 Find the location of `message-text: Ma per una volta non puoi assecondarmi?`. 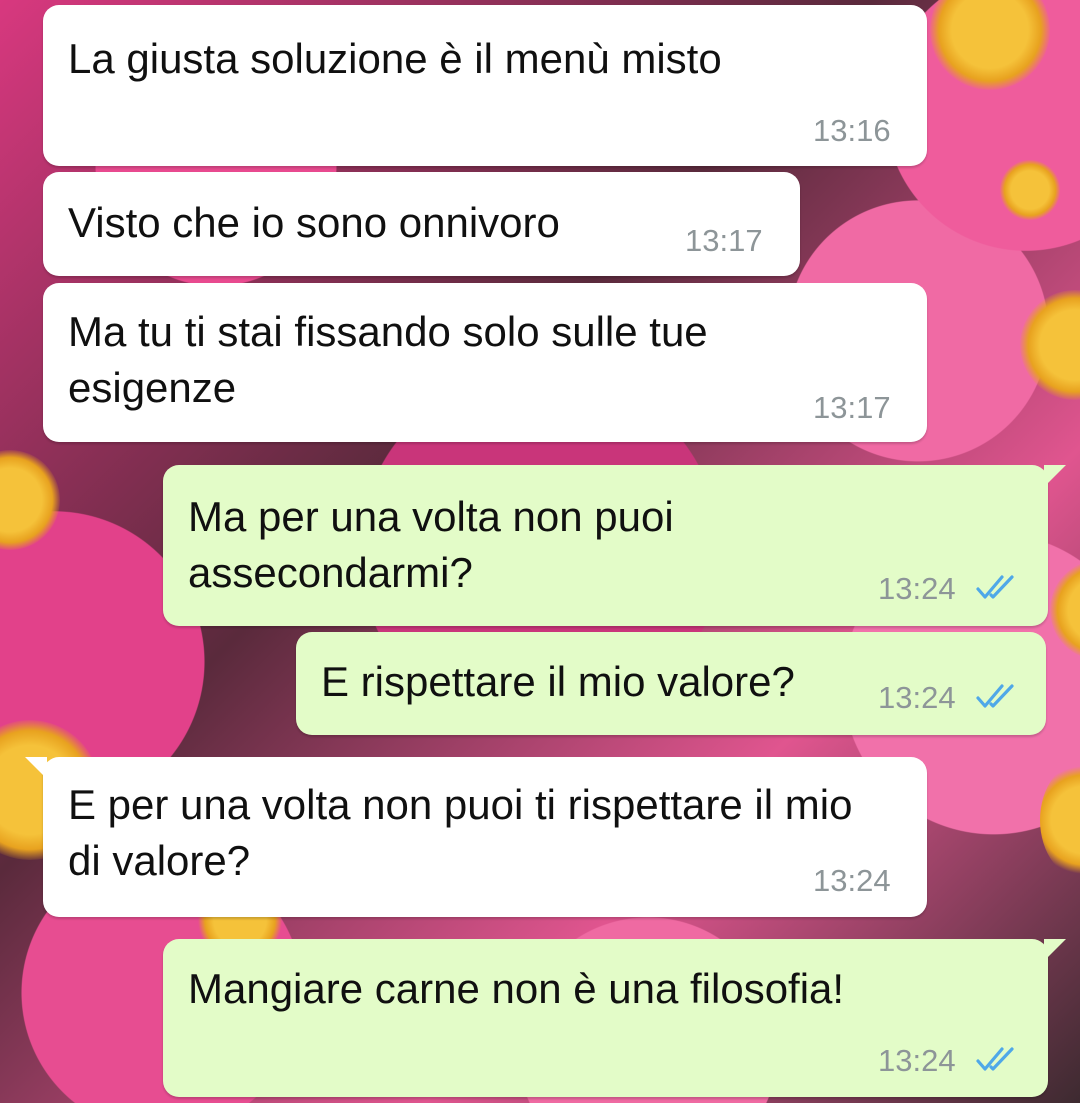

message-text: Ma per una volta non puoi assecondarmi? is located at coordinates (431, 544).